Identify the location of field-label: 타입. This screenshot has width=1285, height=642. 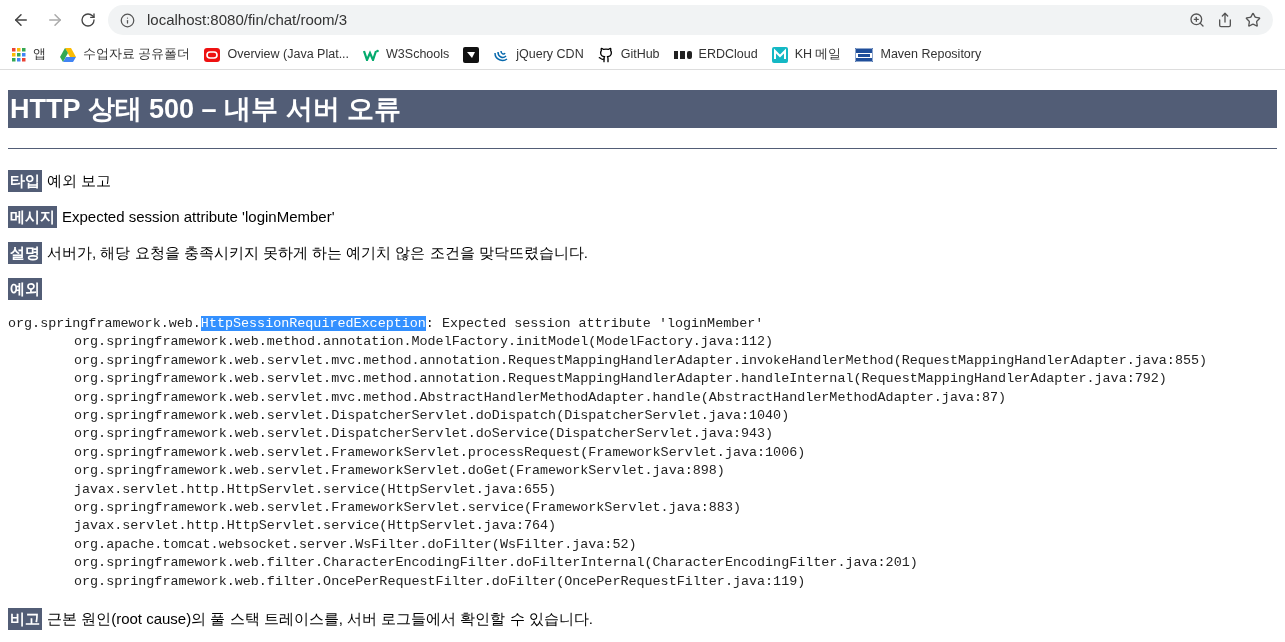
(25, 181).